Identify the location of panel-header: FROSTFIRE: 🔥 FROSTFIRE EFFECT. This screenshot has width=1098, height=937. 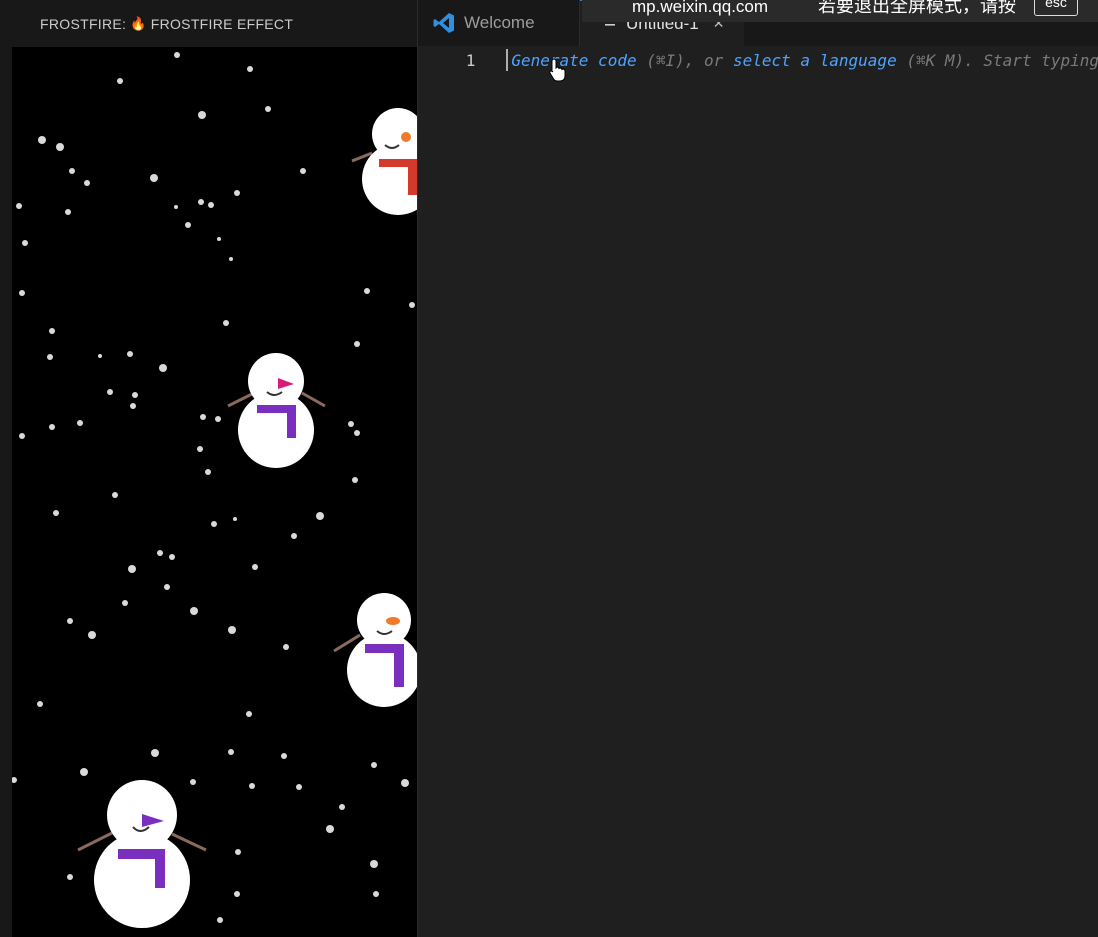
(214, 23).